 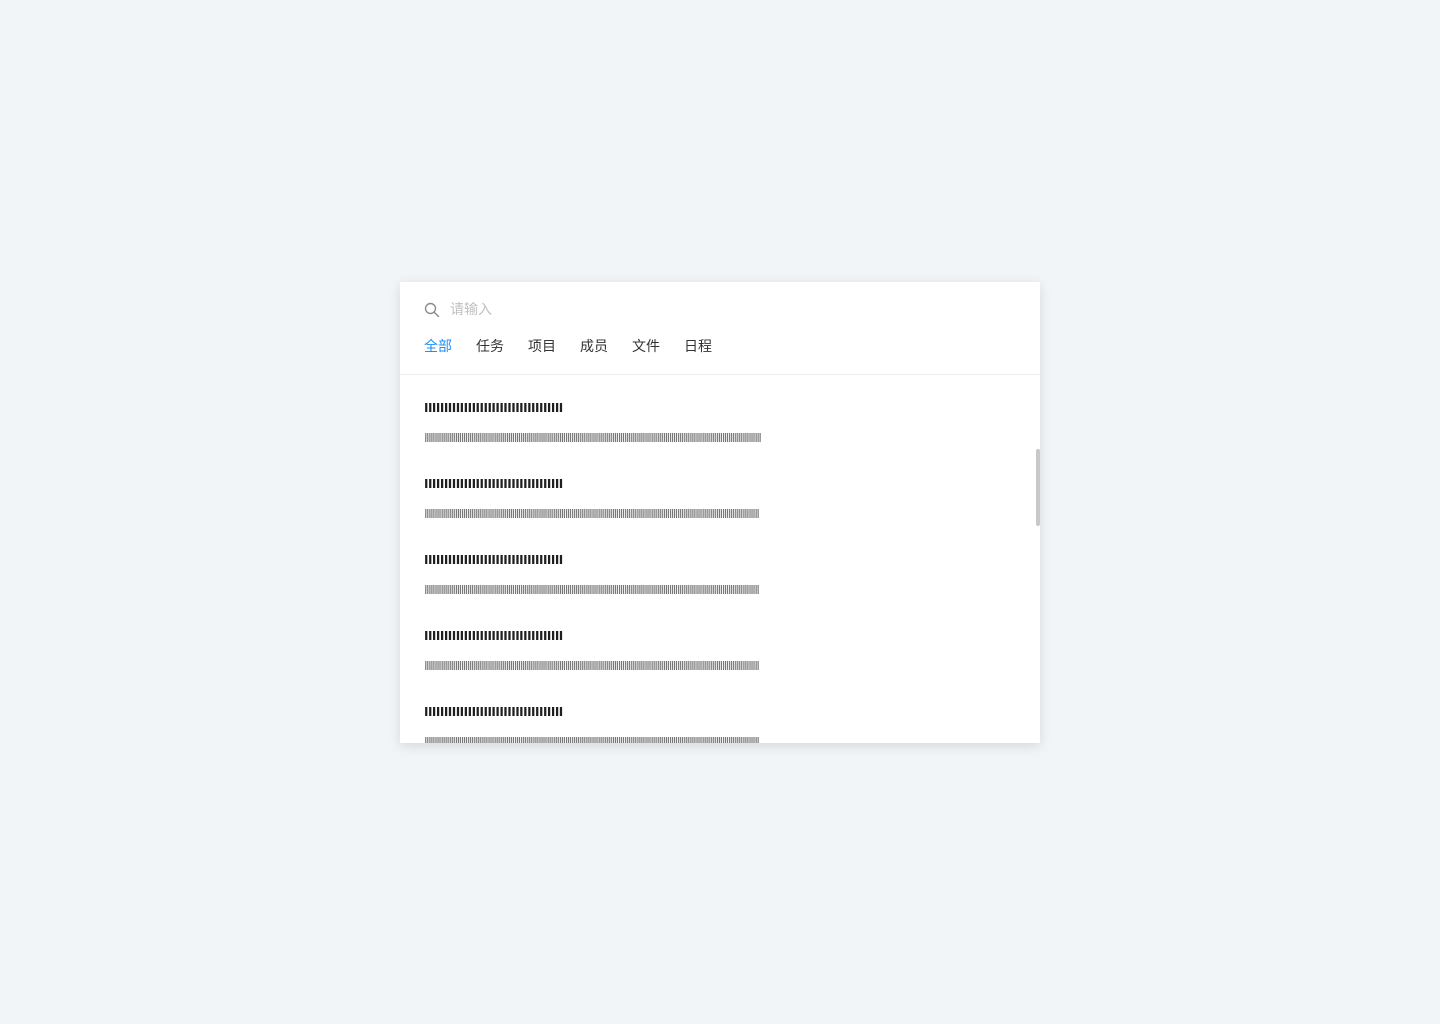 What do you see at coordinates (698, 356) in the screenshot?
I see `tab-schedule: 日程` at bounding box center [698, 356].